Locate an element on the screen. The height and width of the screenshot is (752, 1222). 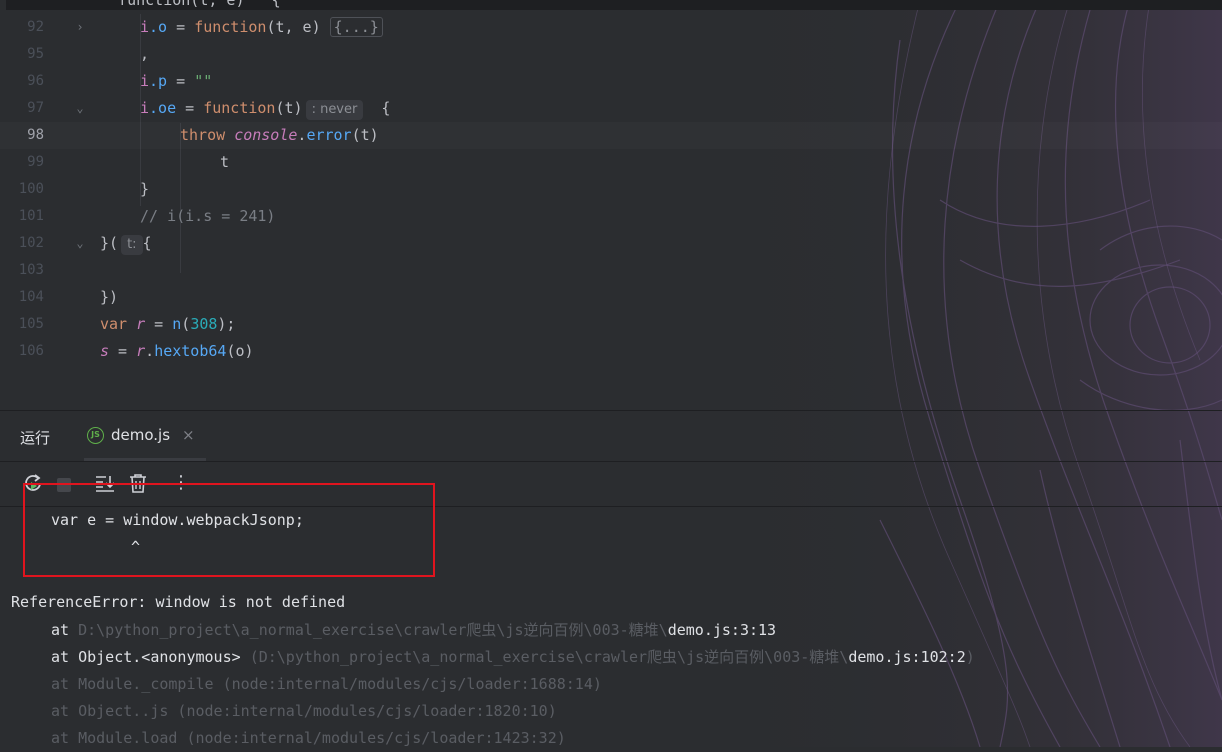
code-line: 99 t is located at coordinates (611, 162).